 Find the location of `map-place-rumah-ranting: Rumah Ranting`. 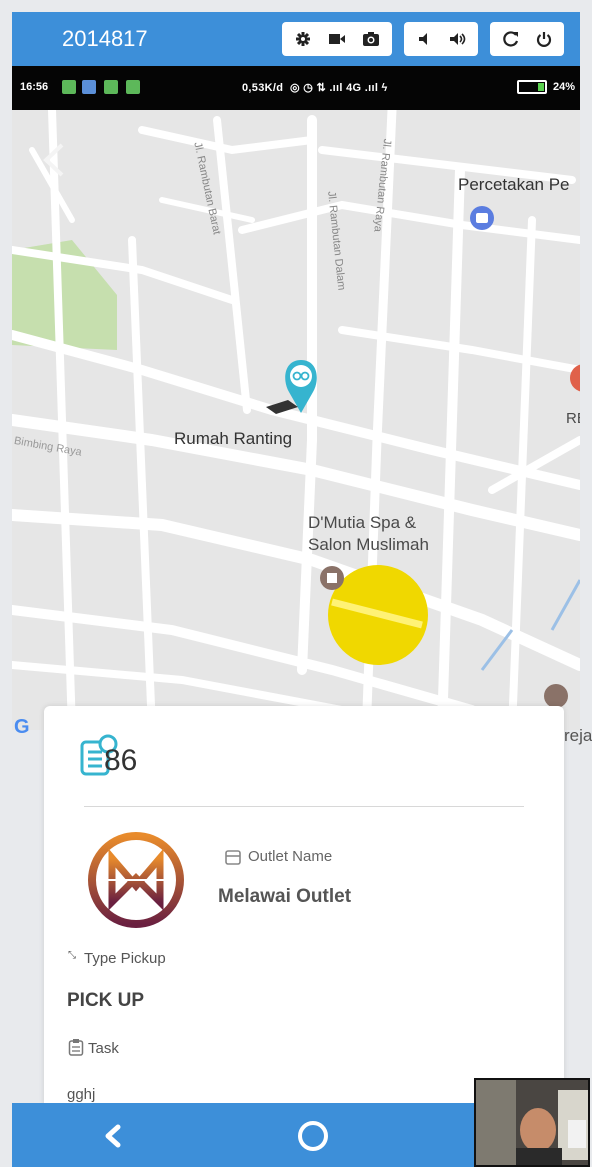

map-place-rumah-ranting: Rumah Ranting is located at coordinates (233, 439).